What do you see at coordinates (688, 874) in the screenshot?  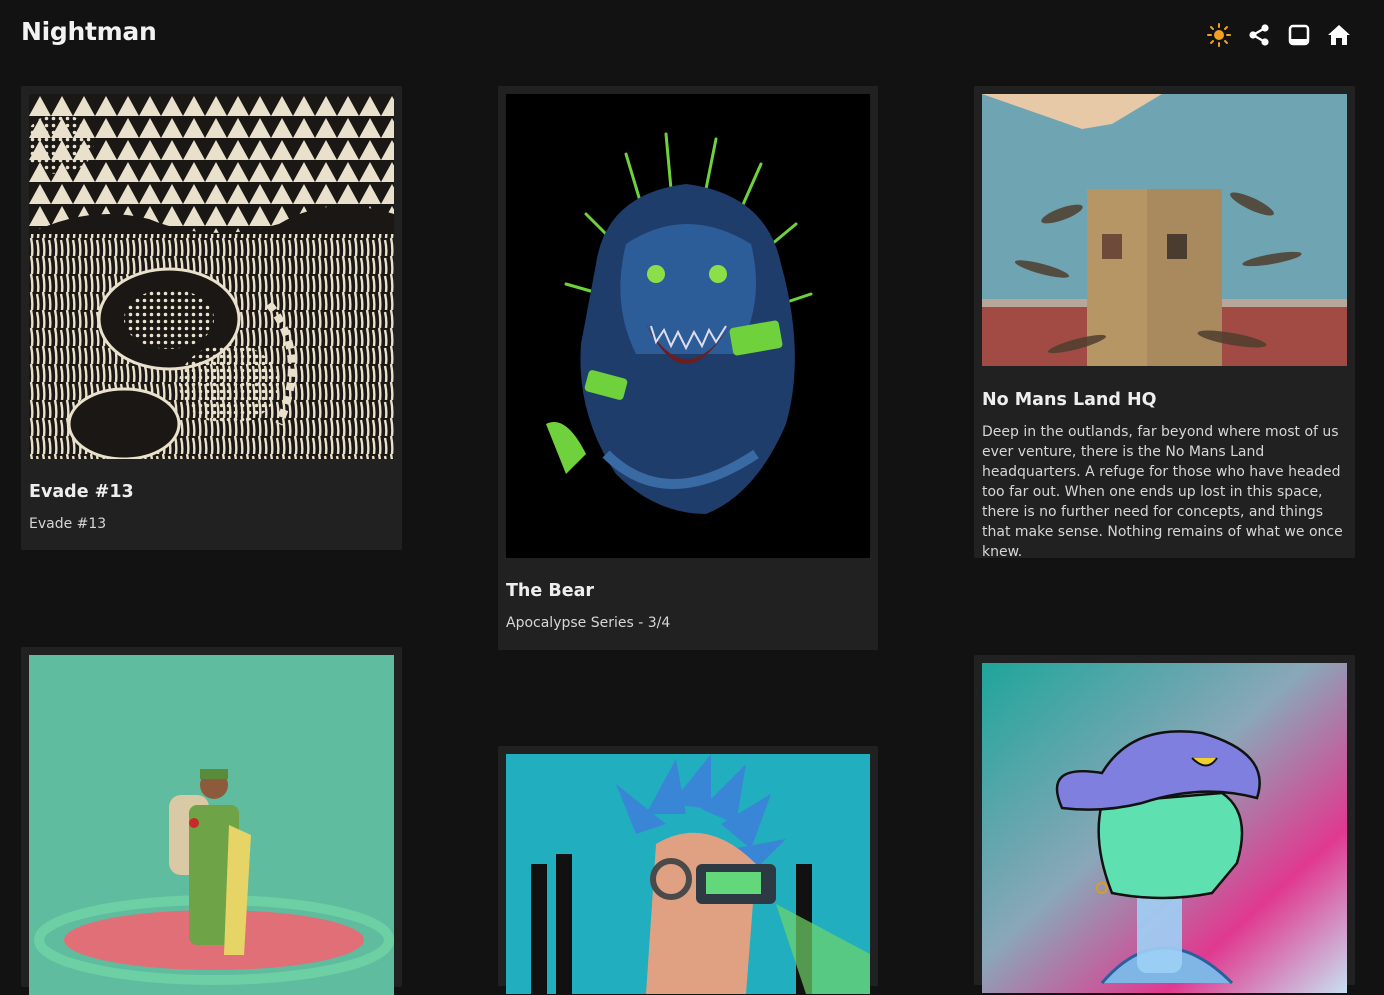 I see `cyberpunk-mohawk-artwork` at bounding box center [688, 874].